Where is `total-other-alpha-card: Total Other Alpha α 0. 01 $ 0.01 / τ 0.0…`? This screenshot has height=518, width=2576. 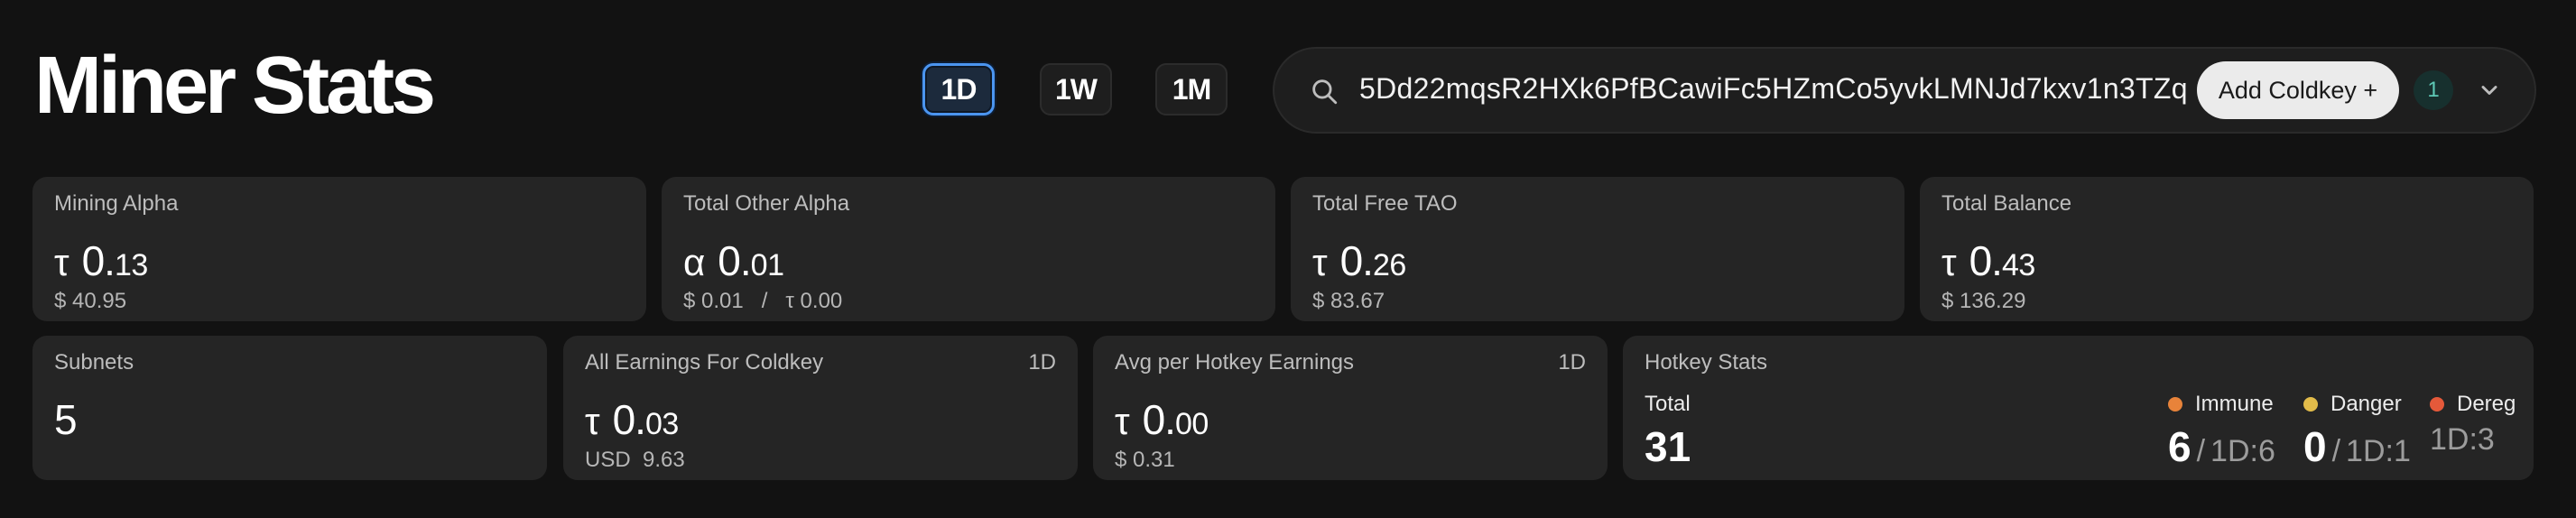 total-other-alpha-card: Total Other Alpha α 0. 01 $ 0.01 / τ 0.0… is located at coordinates (968, 249).